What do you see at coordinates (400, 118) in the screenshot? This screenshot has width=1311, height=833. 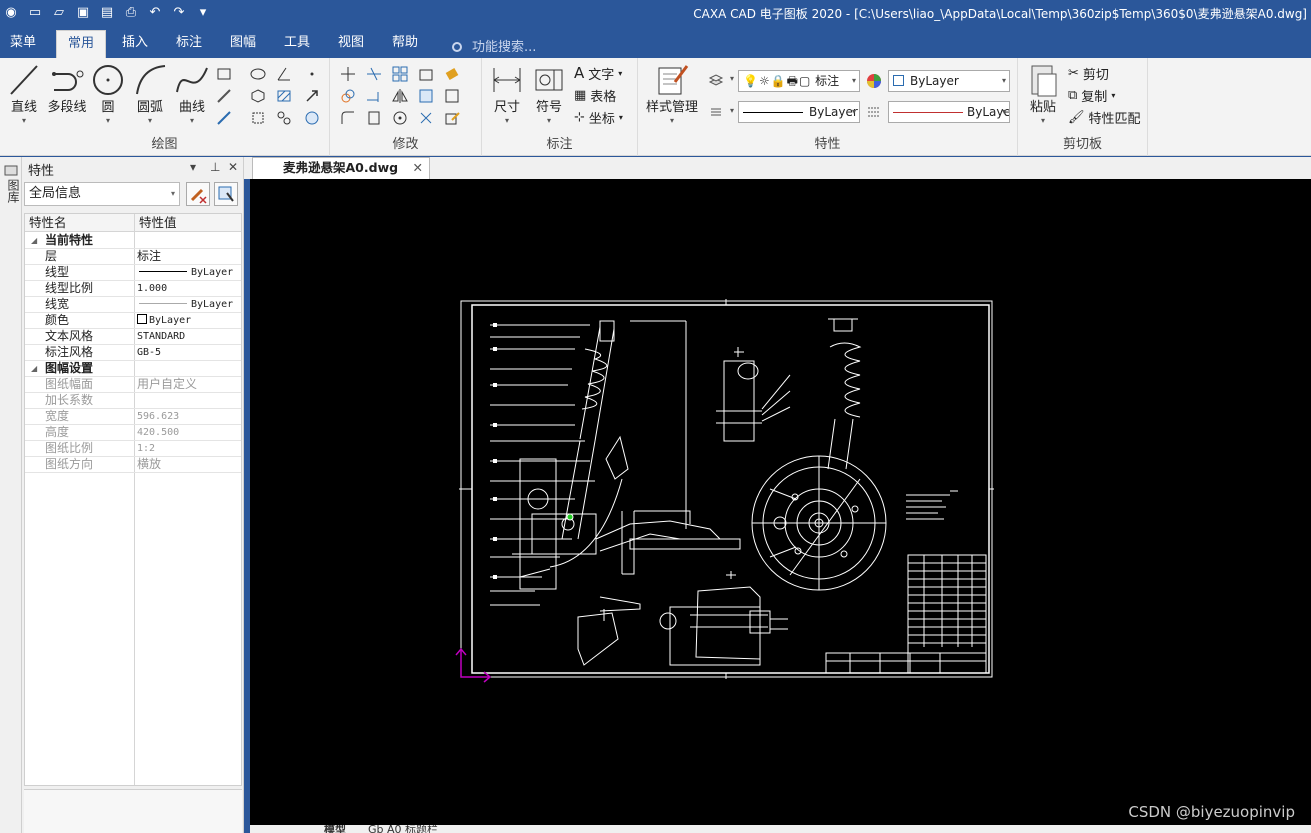 I see `rotate-icon` at bounding box center [400, 118].